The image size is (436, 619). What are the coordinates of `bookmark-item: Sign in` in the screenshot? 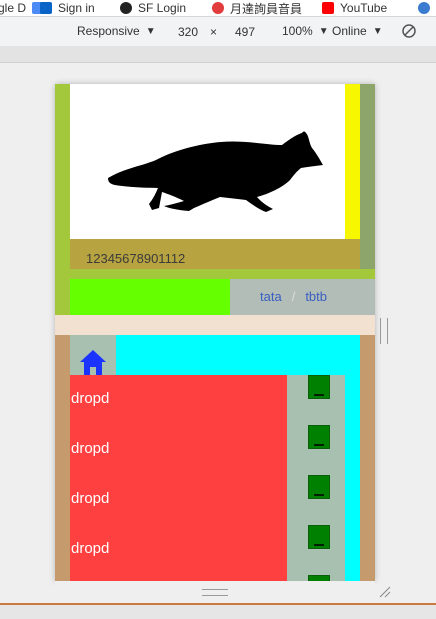 It's located at (67, 8).